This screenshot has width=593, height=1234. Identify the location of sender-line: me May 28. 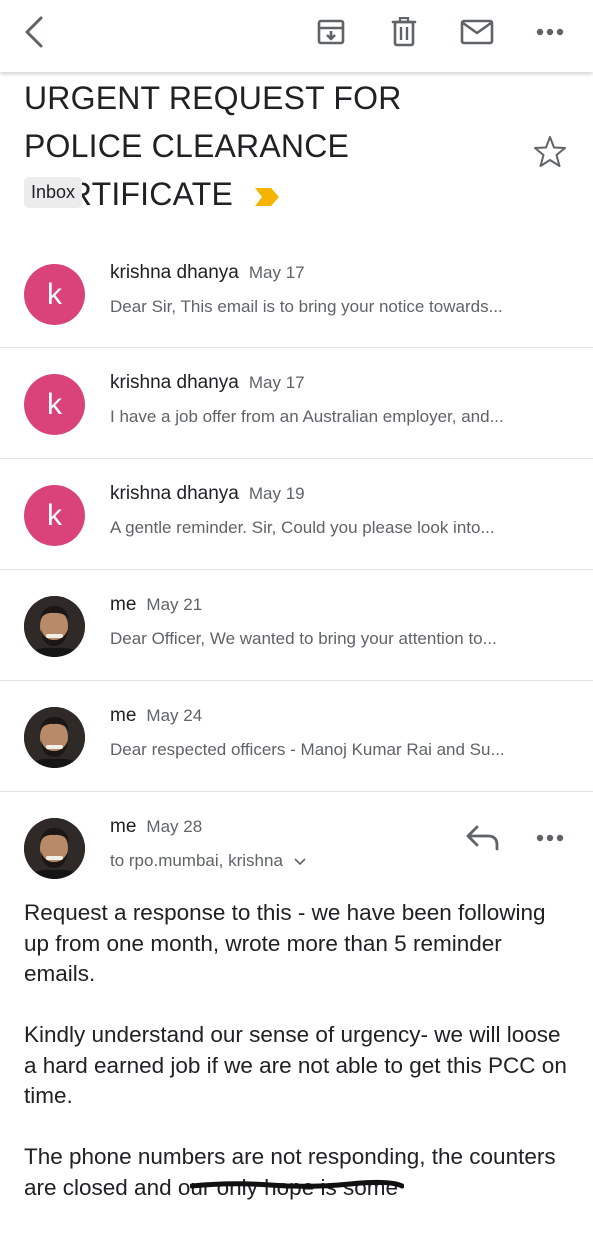
(156, 827).